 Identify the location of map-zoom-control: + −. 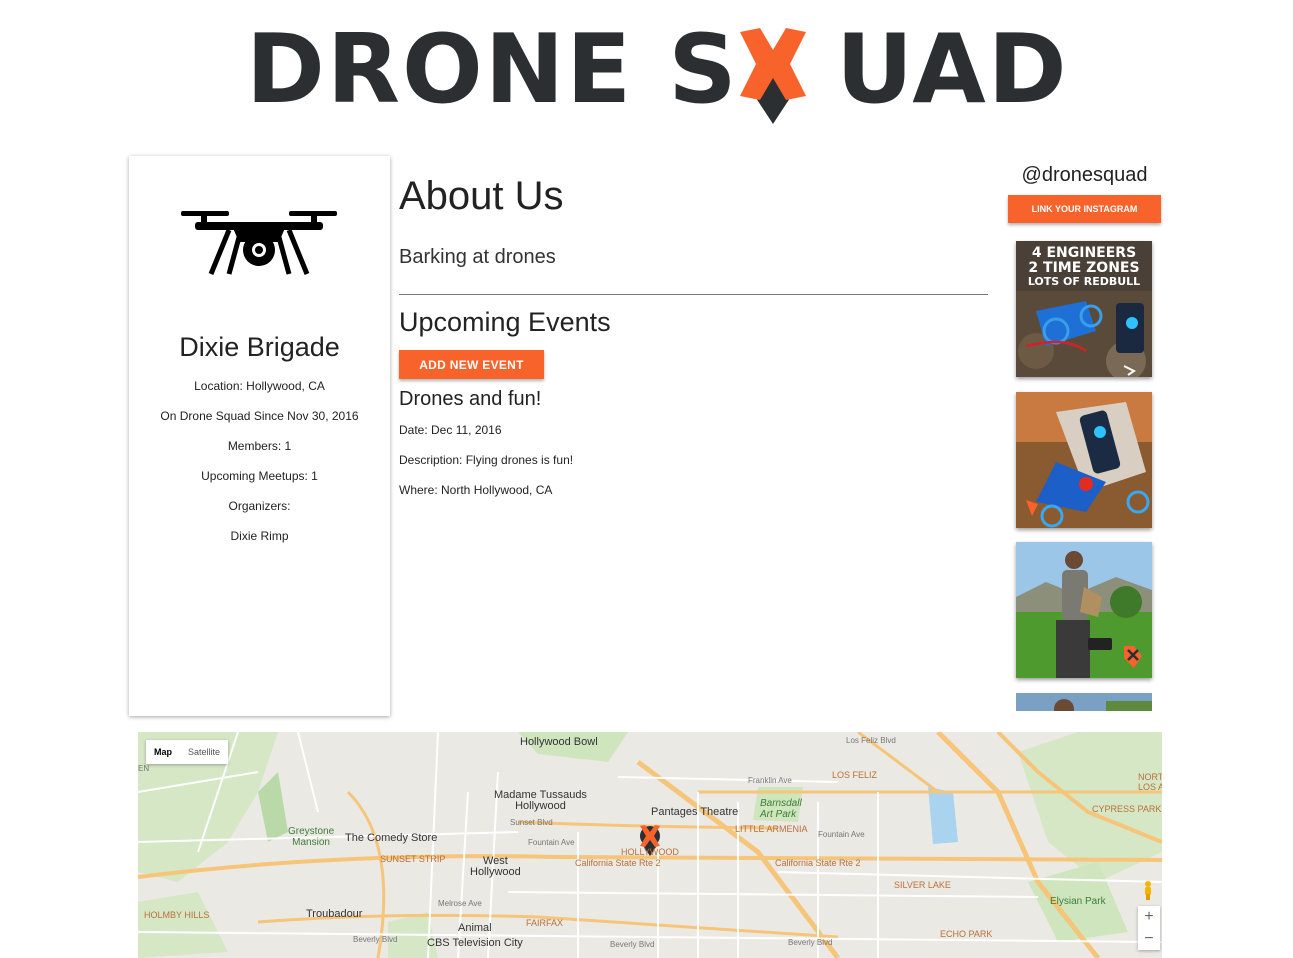
(1149, 928).